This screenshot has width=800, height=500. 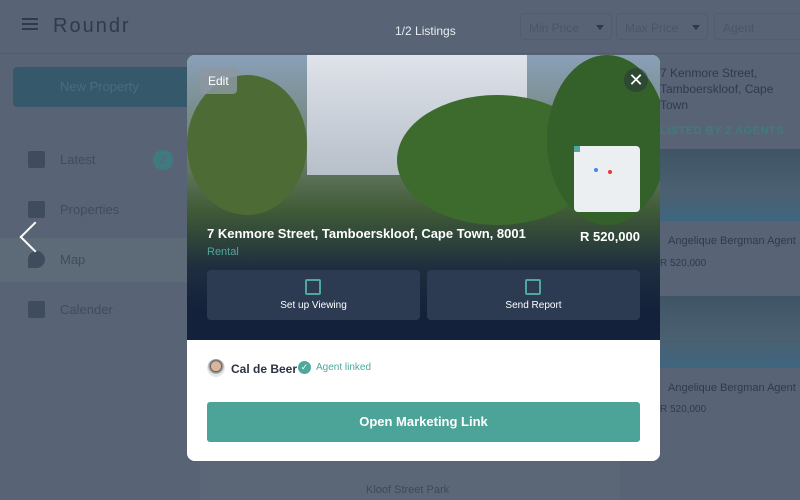 What do you see at coordinates (344, 367) in the screenshot?
I see `agent-status: Agent linked` at bounding box center [344, 367].